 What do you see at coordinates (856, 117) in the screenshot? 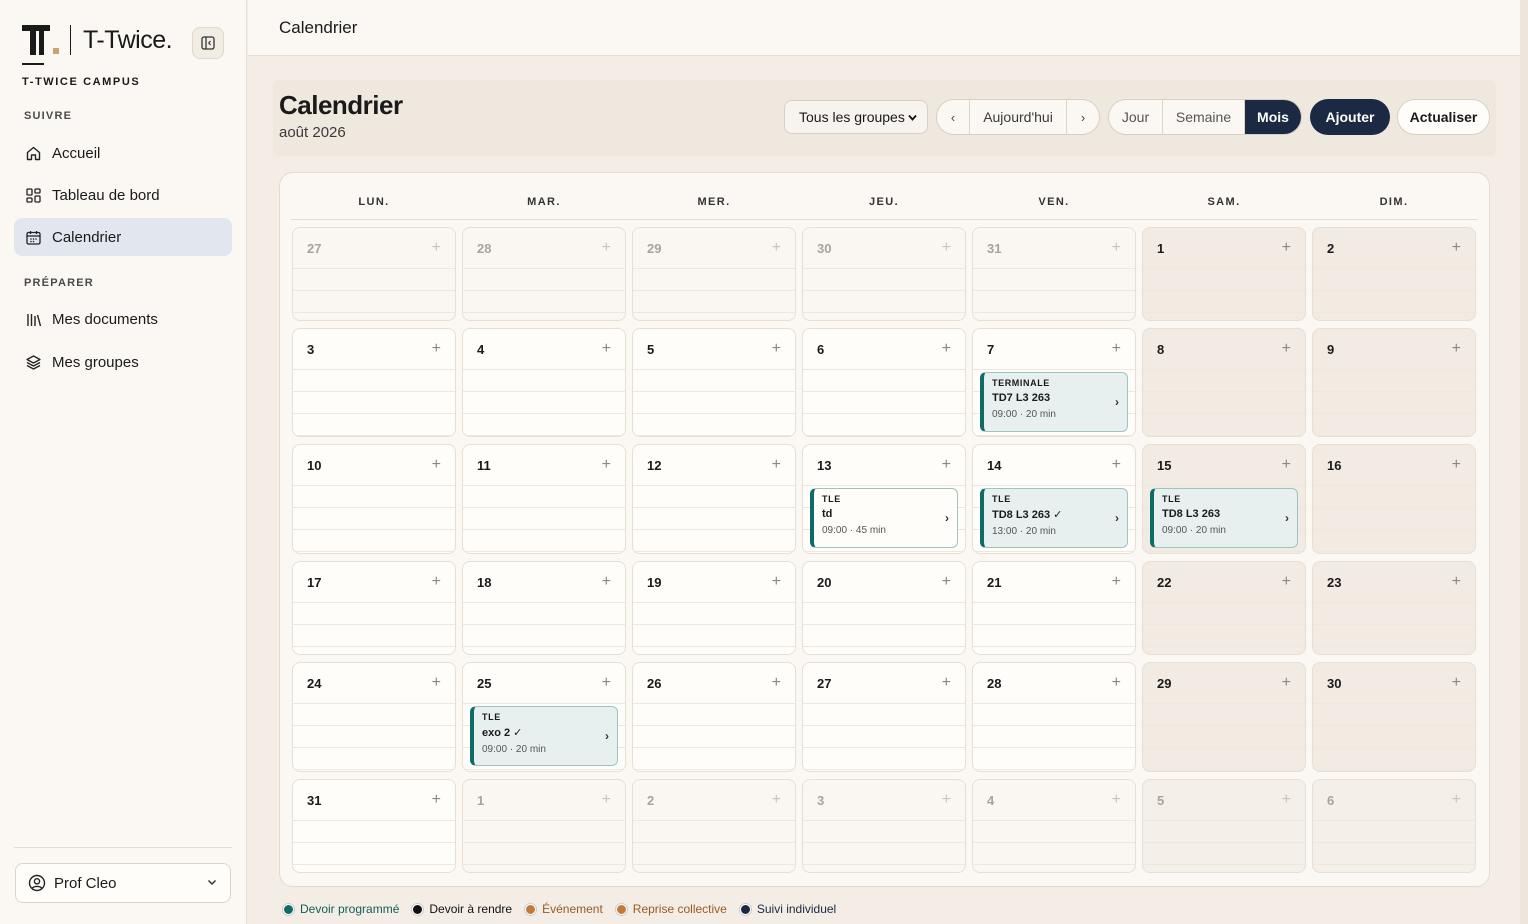
I see `group-filter-select: Tous les groupes` at bounding box center [856, 117].